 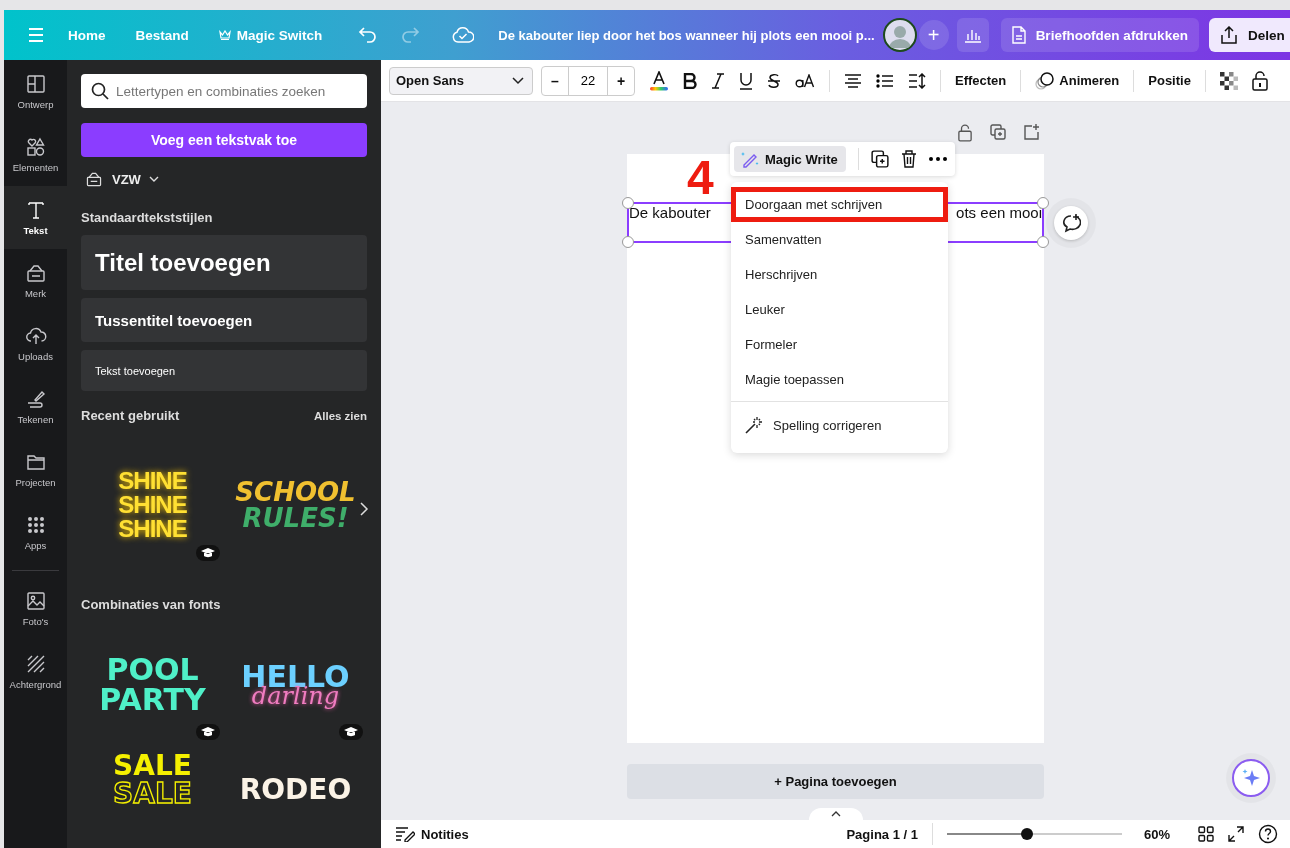 I want to click on rail-tab: Foto's, so click(x=35, y=608).